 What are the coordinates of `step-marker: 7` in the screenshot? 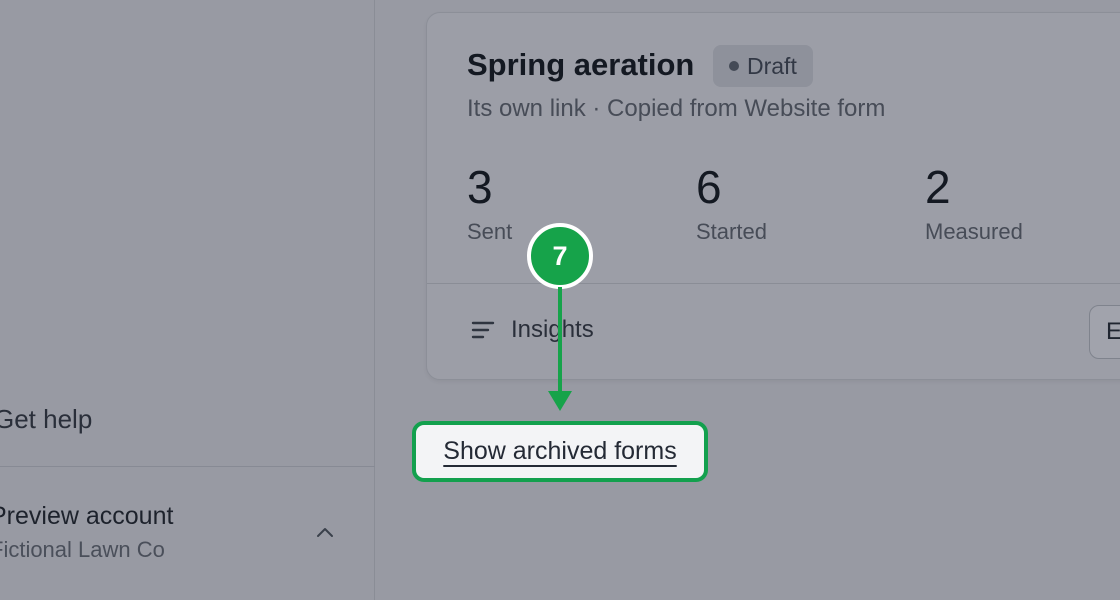 It's located at (560, 256).